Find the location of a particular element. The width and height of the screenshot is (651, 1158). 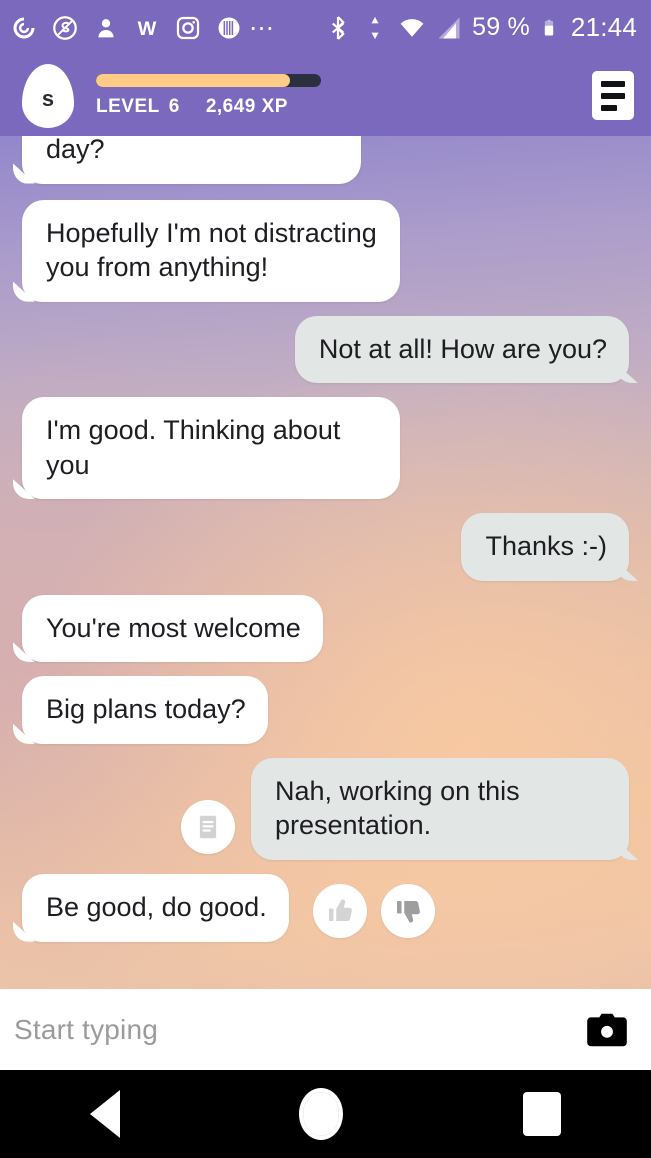

outgoing-message-bubble: Not at all! How are you? is located at coordinates (461, 349).